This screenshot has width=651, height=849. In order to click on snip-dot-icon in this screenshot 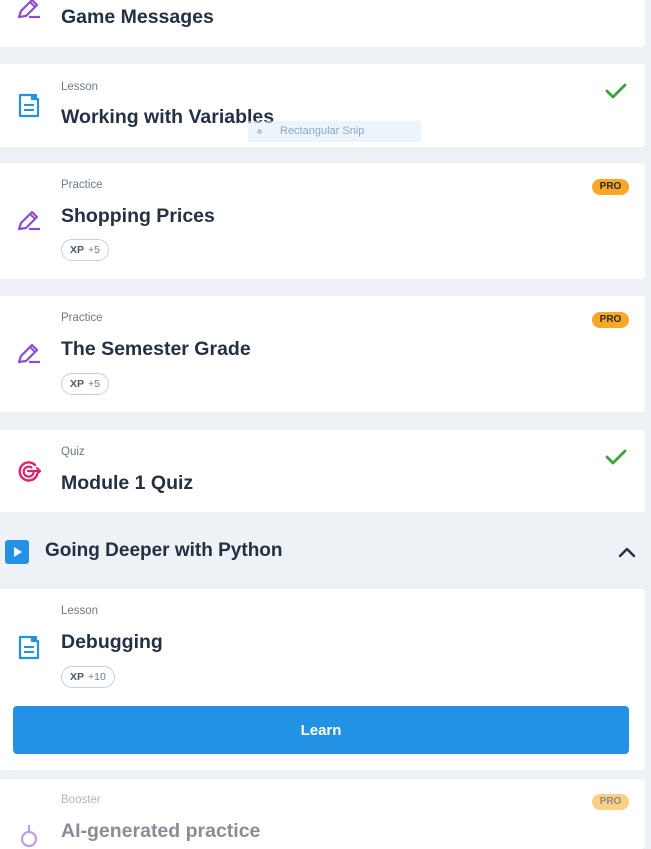, I will do `click(259, 131)`.